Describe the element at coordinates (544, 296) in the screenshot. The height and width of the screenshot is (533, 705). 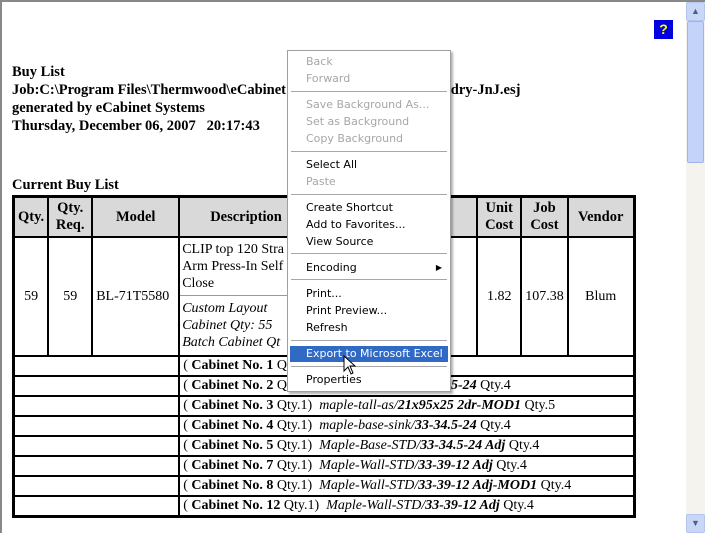
I see `cell-job-cost: 107.38` at that location.